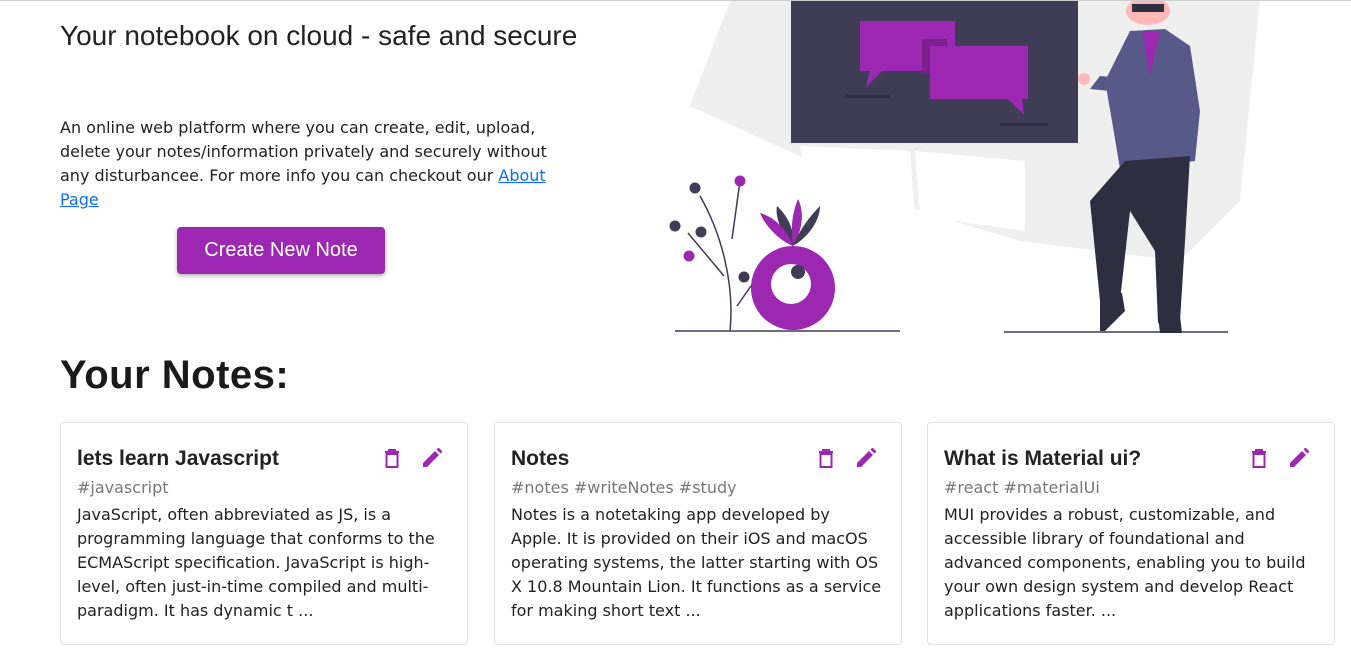 The height and width of the screenshot is (656, 1351). What do you see at coordinates (123, 487) in the screenshot?
I see `note-tags: #javascript` at bounding box center [123, 487].